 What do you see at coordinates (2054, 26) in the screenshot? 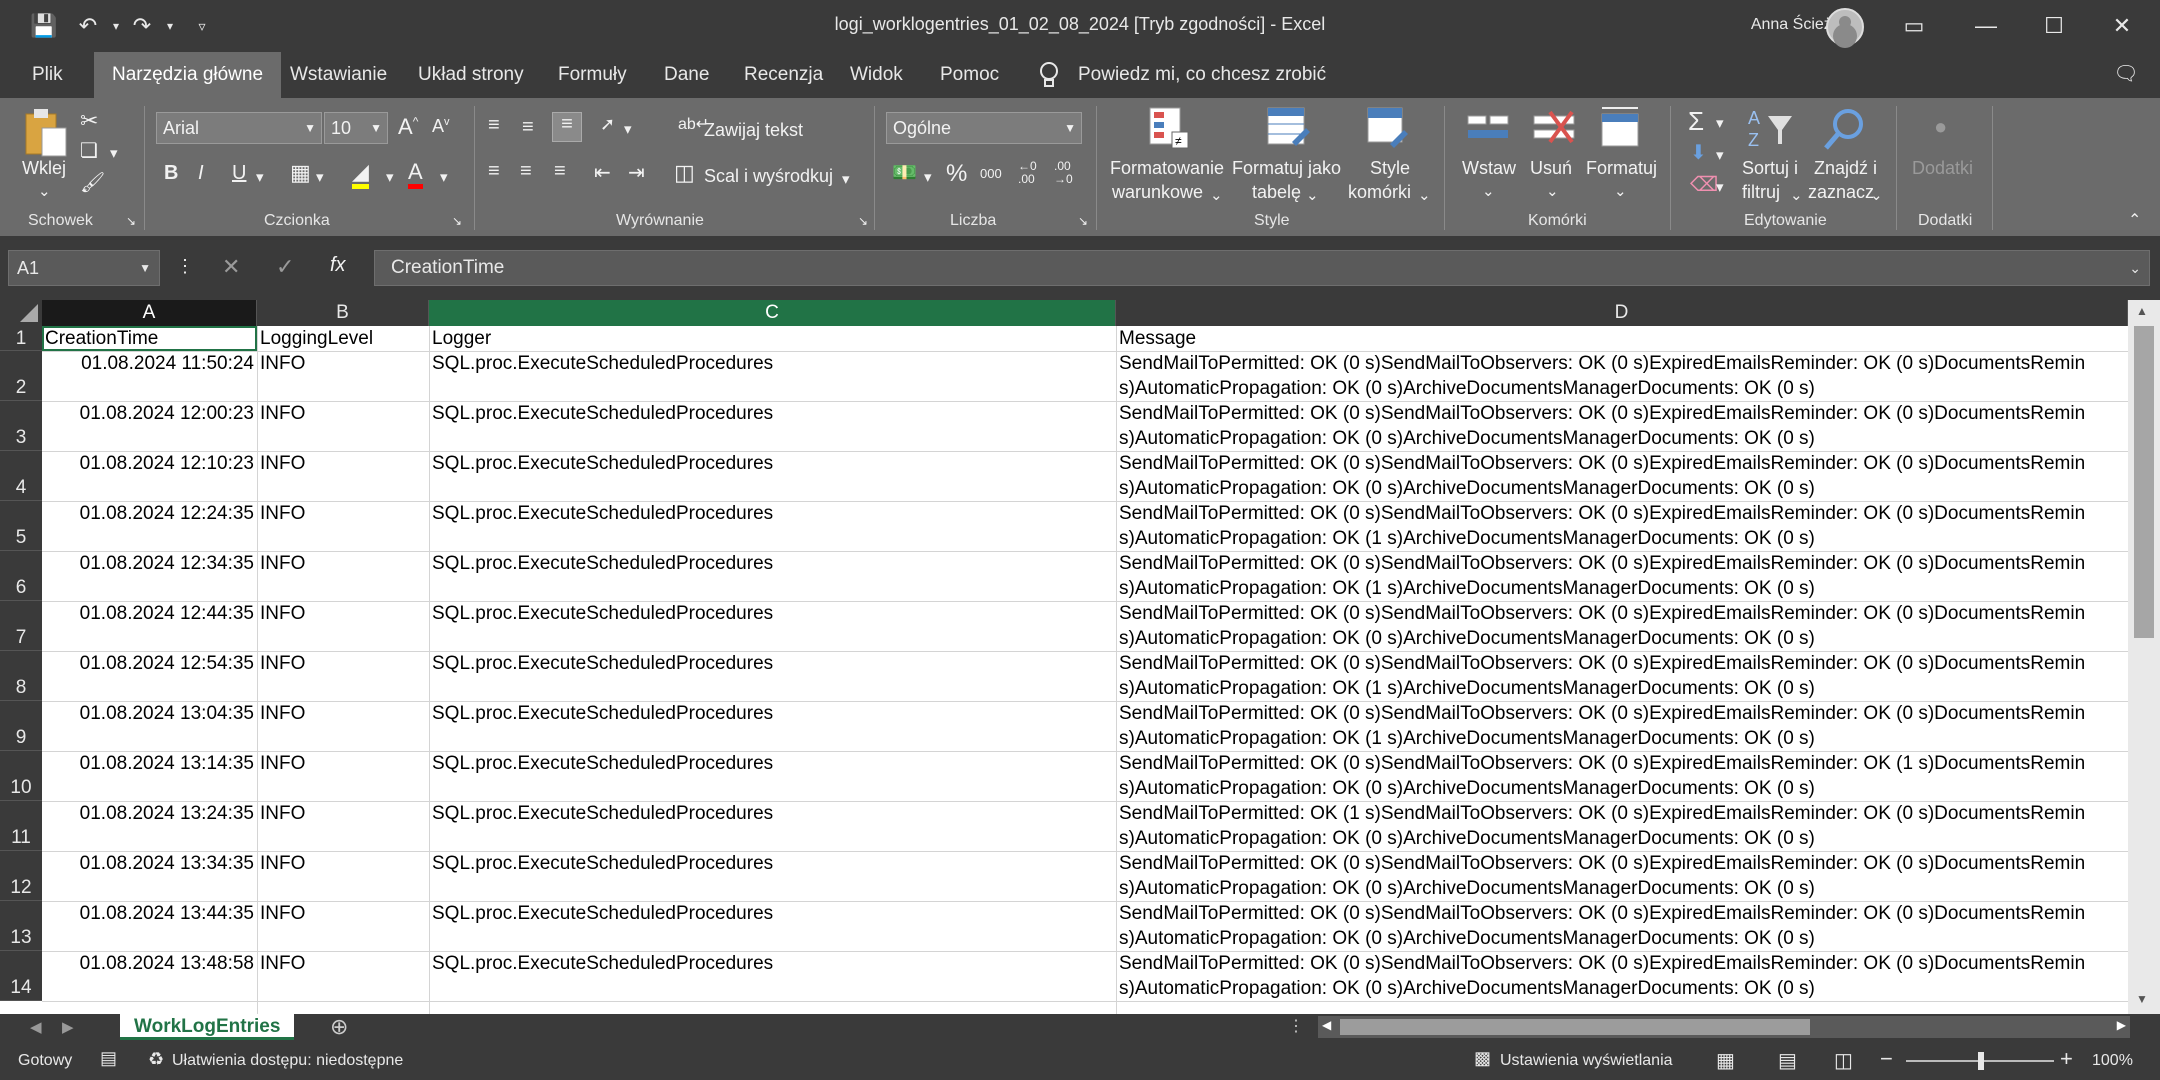
I see `maximize-icon: ☐` at bounding box center [2054, 26].